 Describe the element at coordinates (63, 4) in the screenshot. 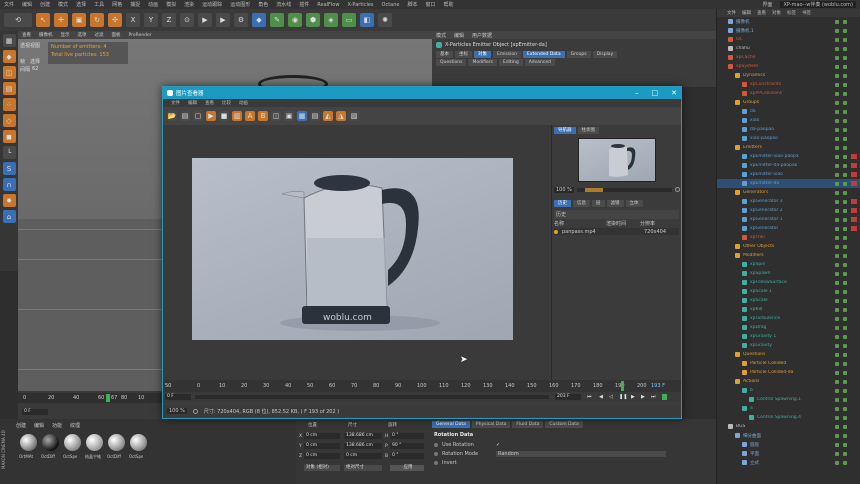

I see `menu-item: 模式` at that location.